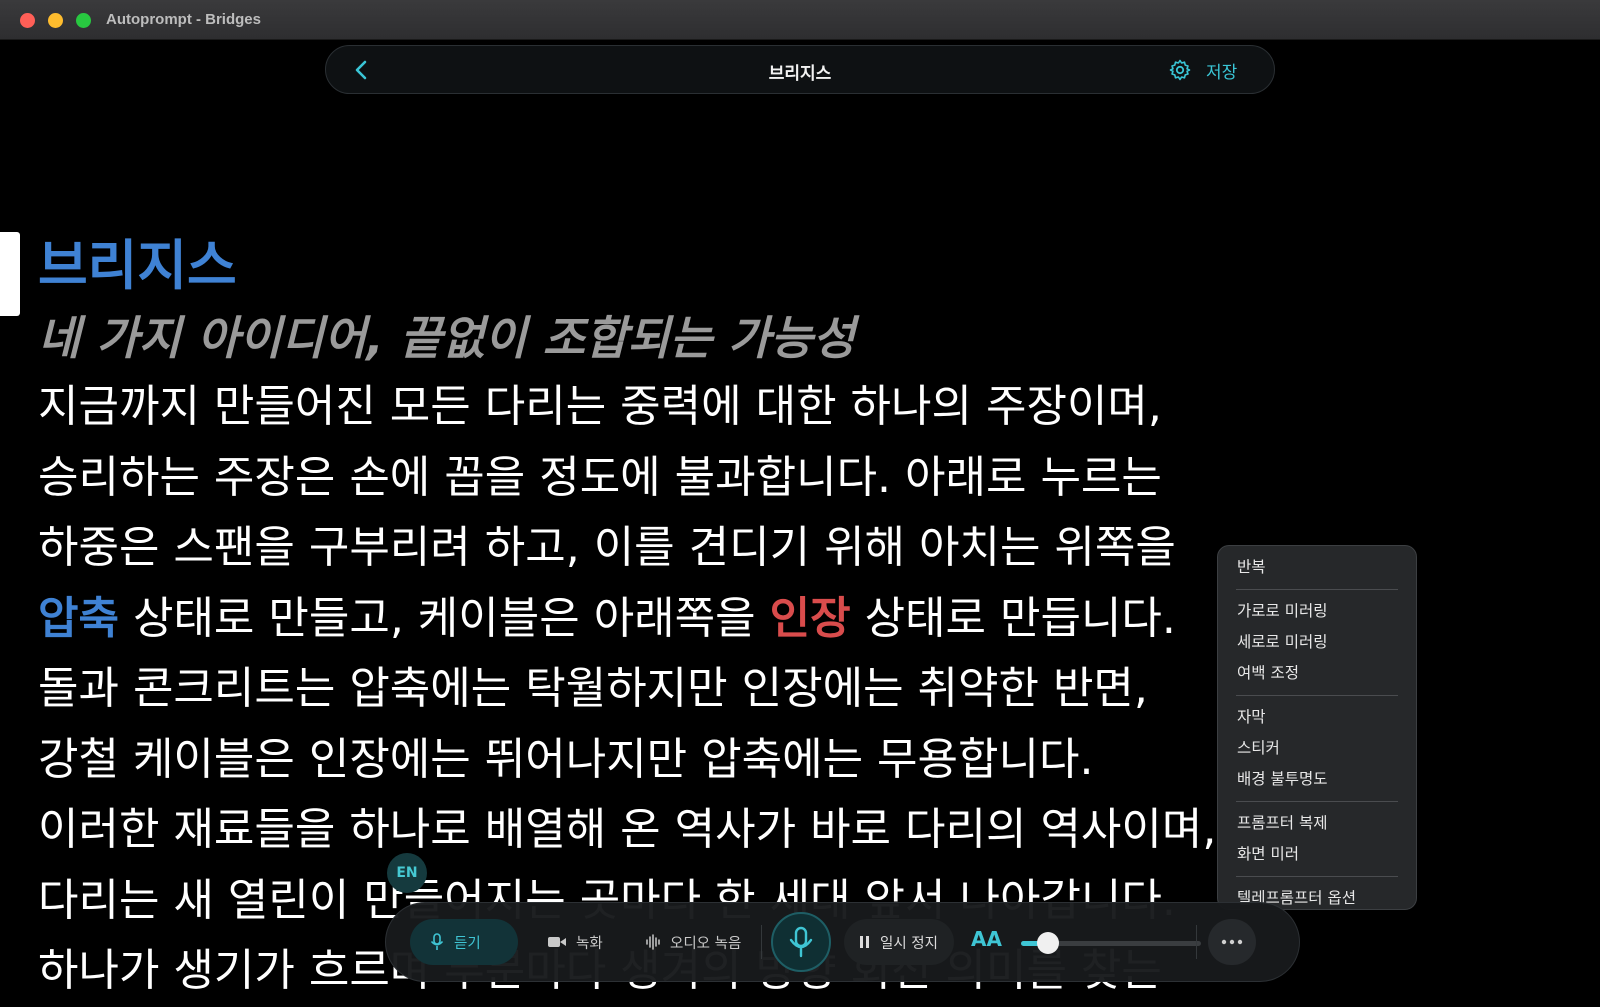 This screenshot has width=1600, height=1007. I want to click on menu-item-duplicate-prompter: 프롬프터 복제, so click(1317, 823).